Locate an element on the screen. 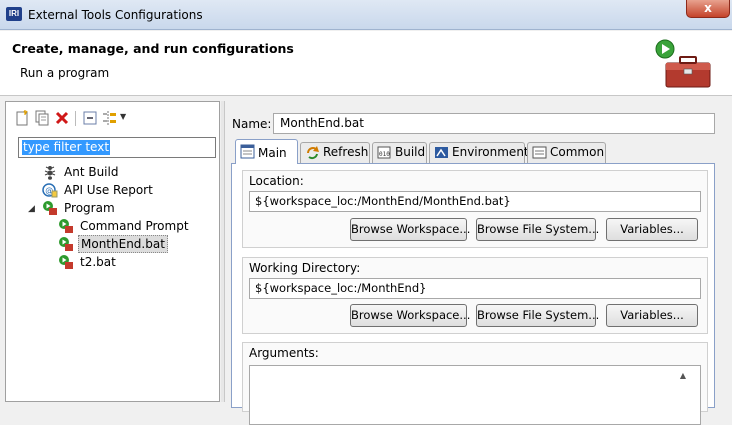 The height and width of the screenshot is (425, 732). tree-item-label: t2.bat is located at coordinates (98, 262).